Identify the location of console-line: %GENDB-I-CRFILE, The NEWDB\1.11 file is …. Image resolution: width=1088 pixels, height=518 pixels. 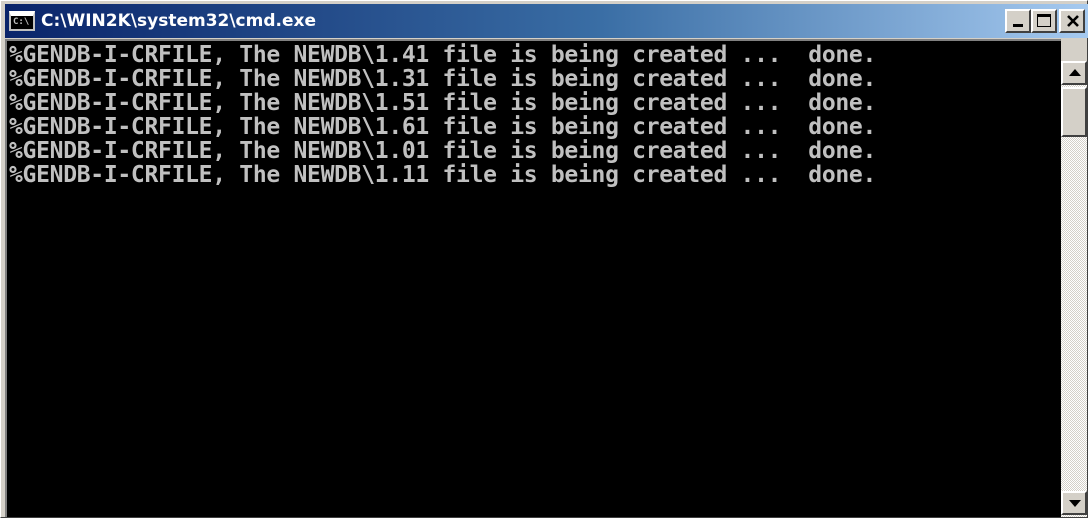
(443, 175).